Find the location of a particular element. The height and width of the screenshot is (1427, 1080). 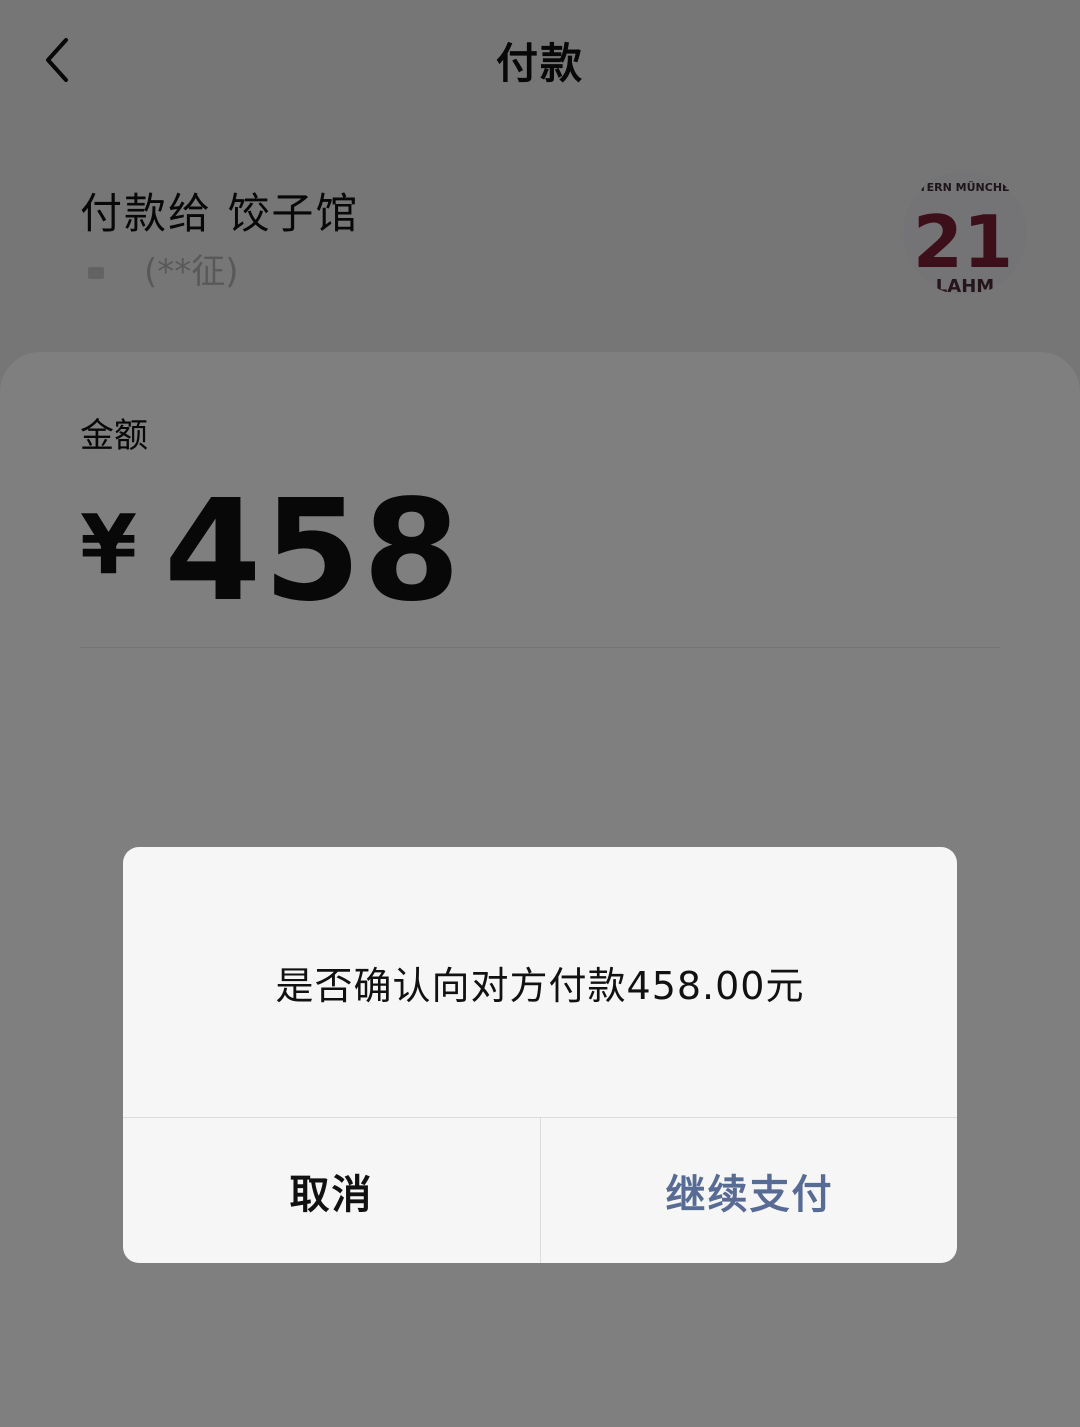

cancel-button: 取消 is located at coordinates (331, 1190).